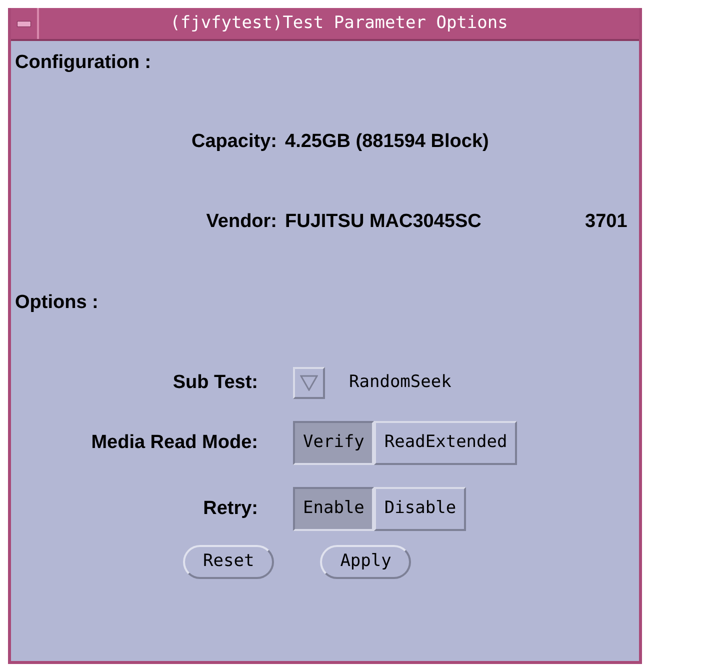  Describe the element at coordinates (174, 442) in the screenshot. I see `field-label: Media Read Mode:` at that location.